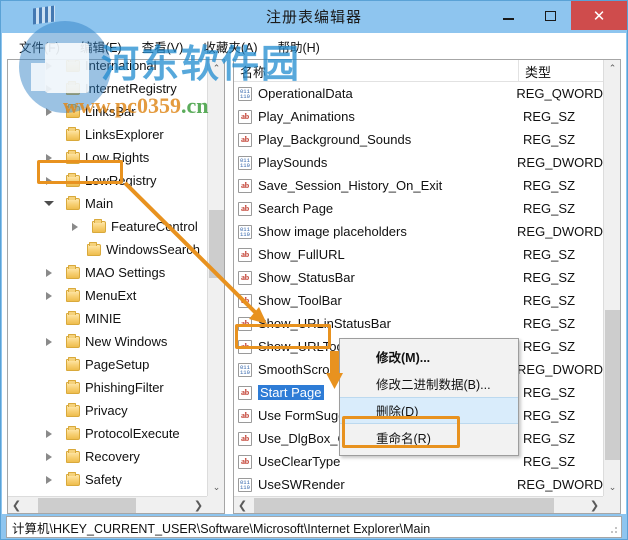 The height and width of the screenshot is (540, 628). What do you see at coordinates (418, 300) in the screenshot?
I see `value-row: ab Show_ToolBar REG_SZ` at bounding box center [418, 300].